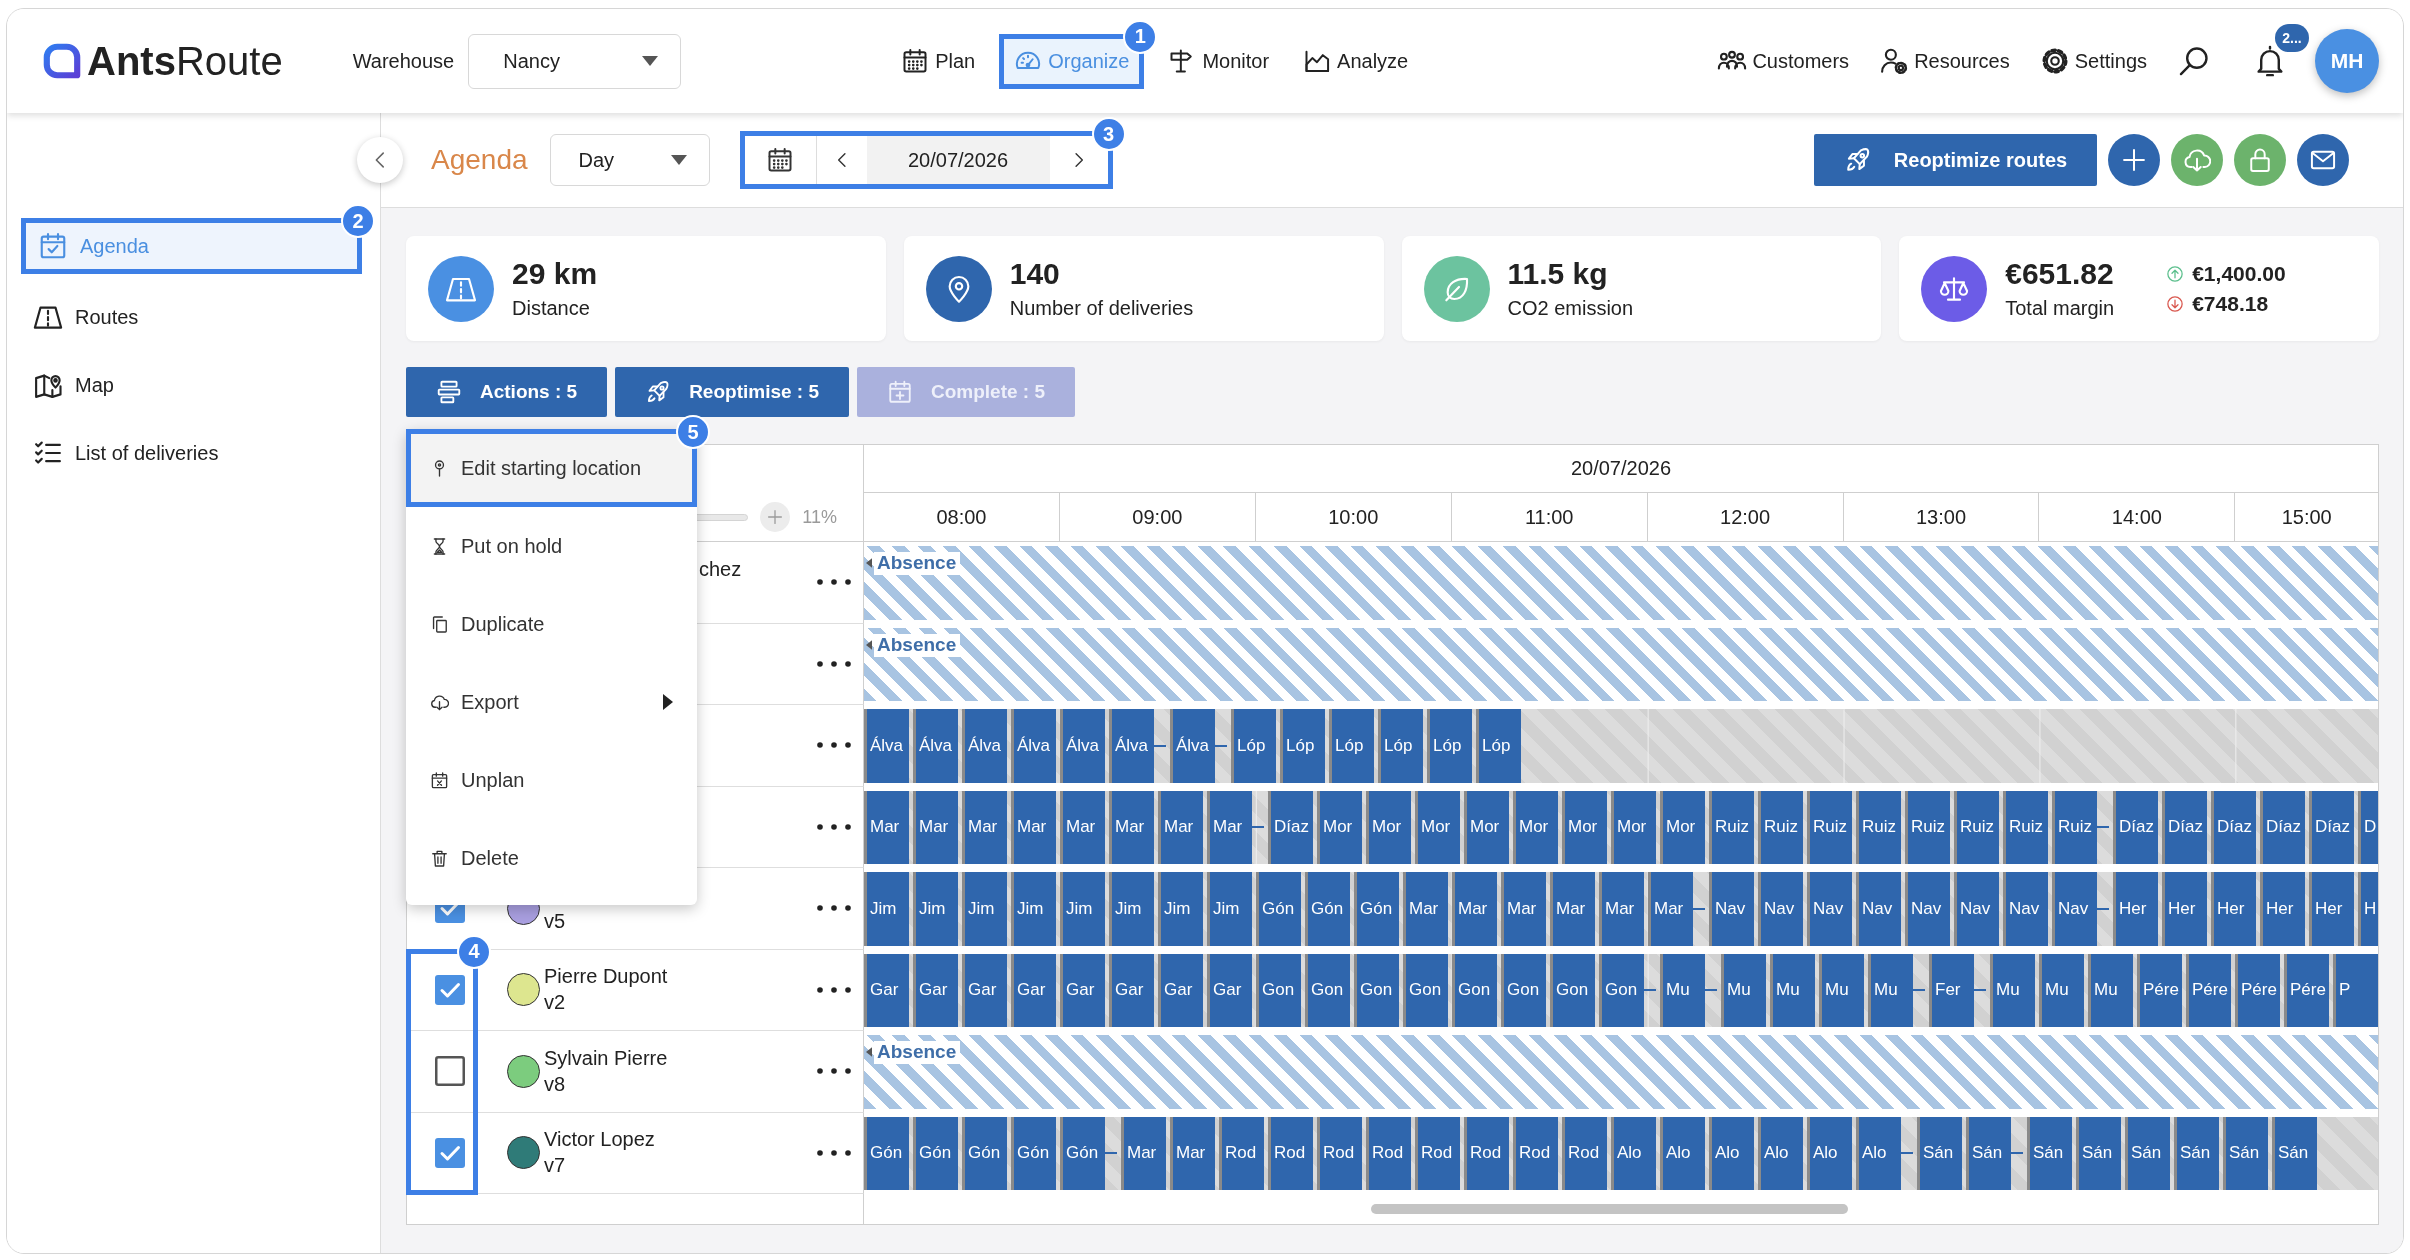 Image resolution: width=2410 pixels, height=1260 pixels. I want to click on nav-tab: Monitor, so click(1219, 61).